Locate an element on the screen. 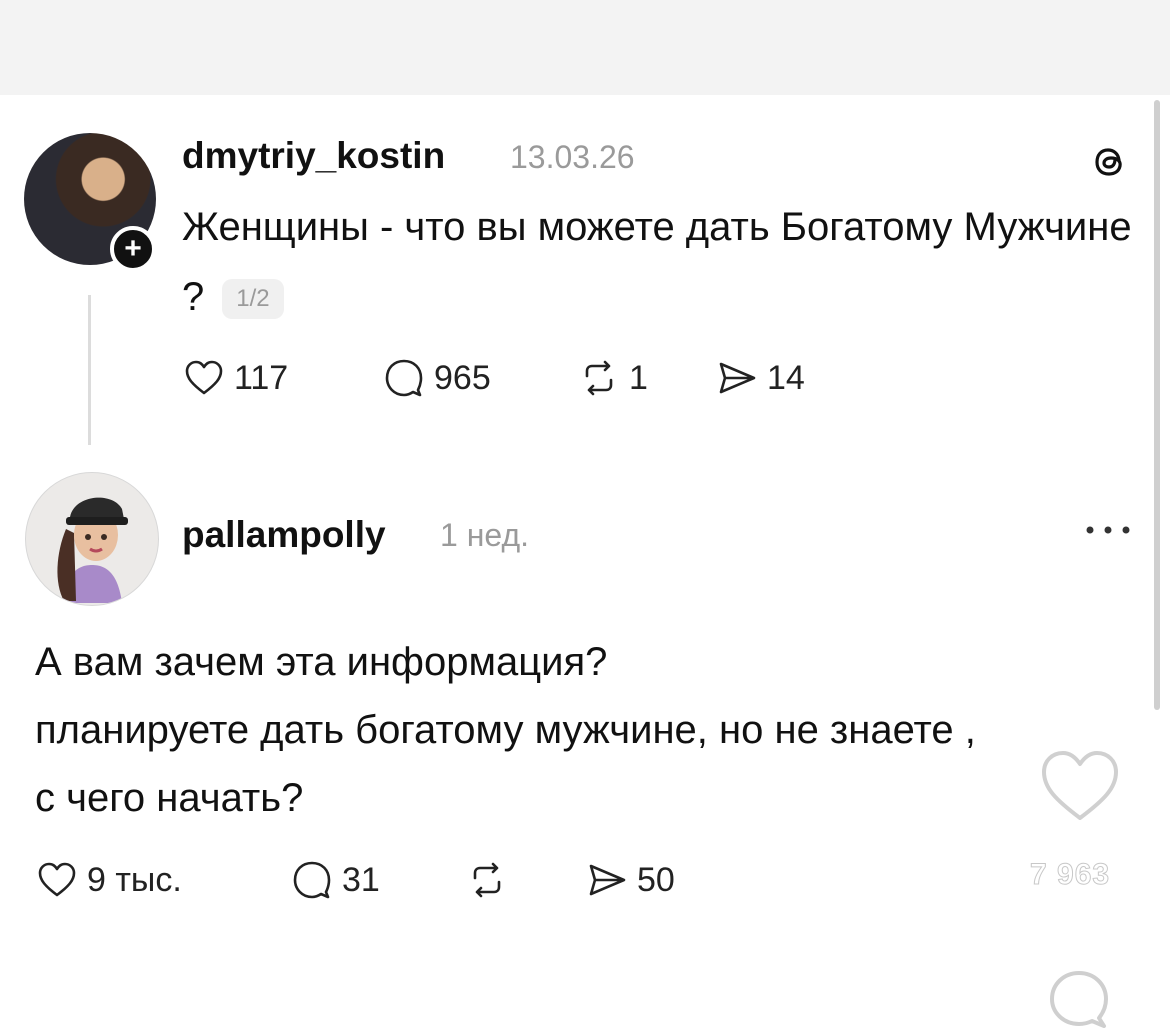  doll-avatar-image is located at coordinates (92, 550).